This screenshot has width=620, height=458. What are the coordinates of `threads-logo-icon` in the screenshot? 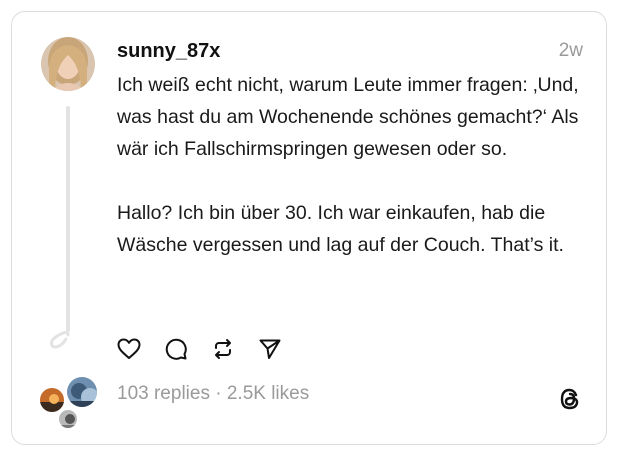 It's located at (570, 399).